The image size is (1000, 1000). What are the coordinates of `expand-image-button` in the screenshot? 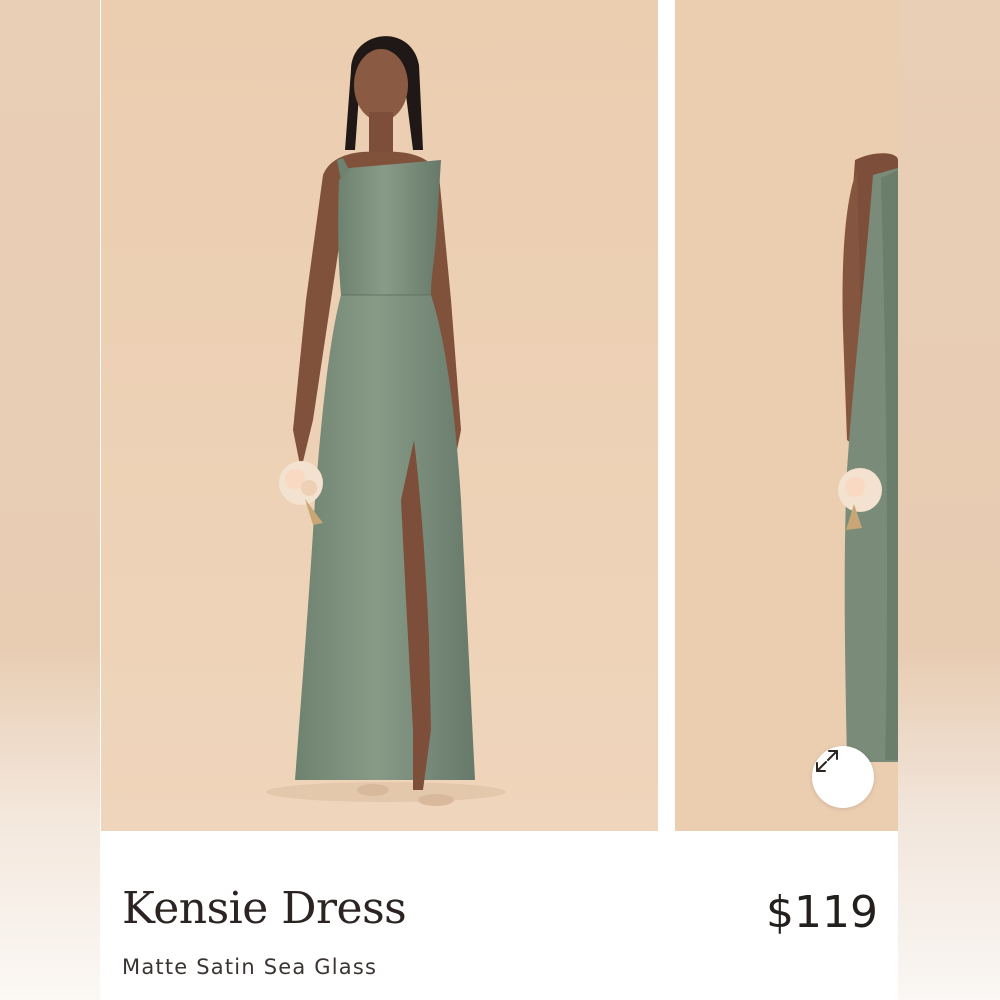 It's located at (843, 777).